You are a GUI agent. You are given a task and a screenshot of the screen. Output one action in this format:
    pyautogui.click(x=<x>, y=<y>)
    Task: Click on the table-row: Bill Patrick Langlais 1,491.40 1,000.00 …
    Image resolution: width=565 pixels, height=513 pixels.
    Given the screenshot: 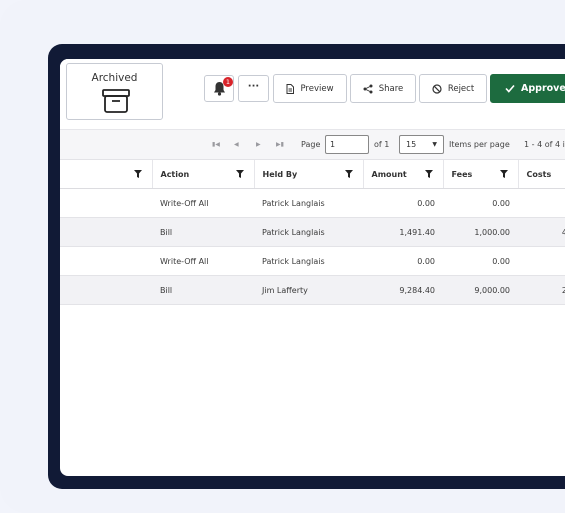 What is the action you would take?
    pyautogui.click(x=312, y=232)
    